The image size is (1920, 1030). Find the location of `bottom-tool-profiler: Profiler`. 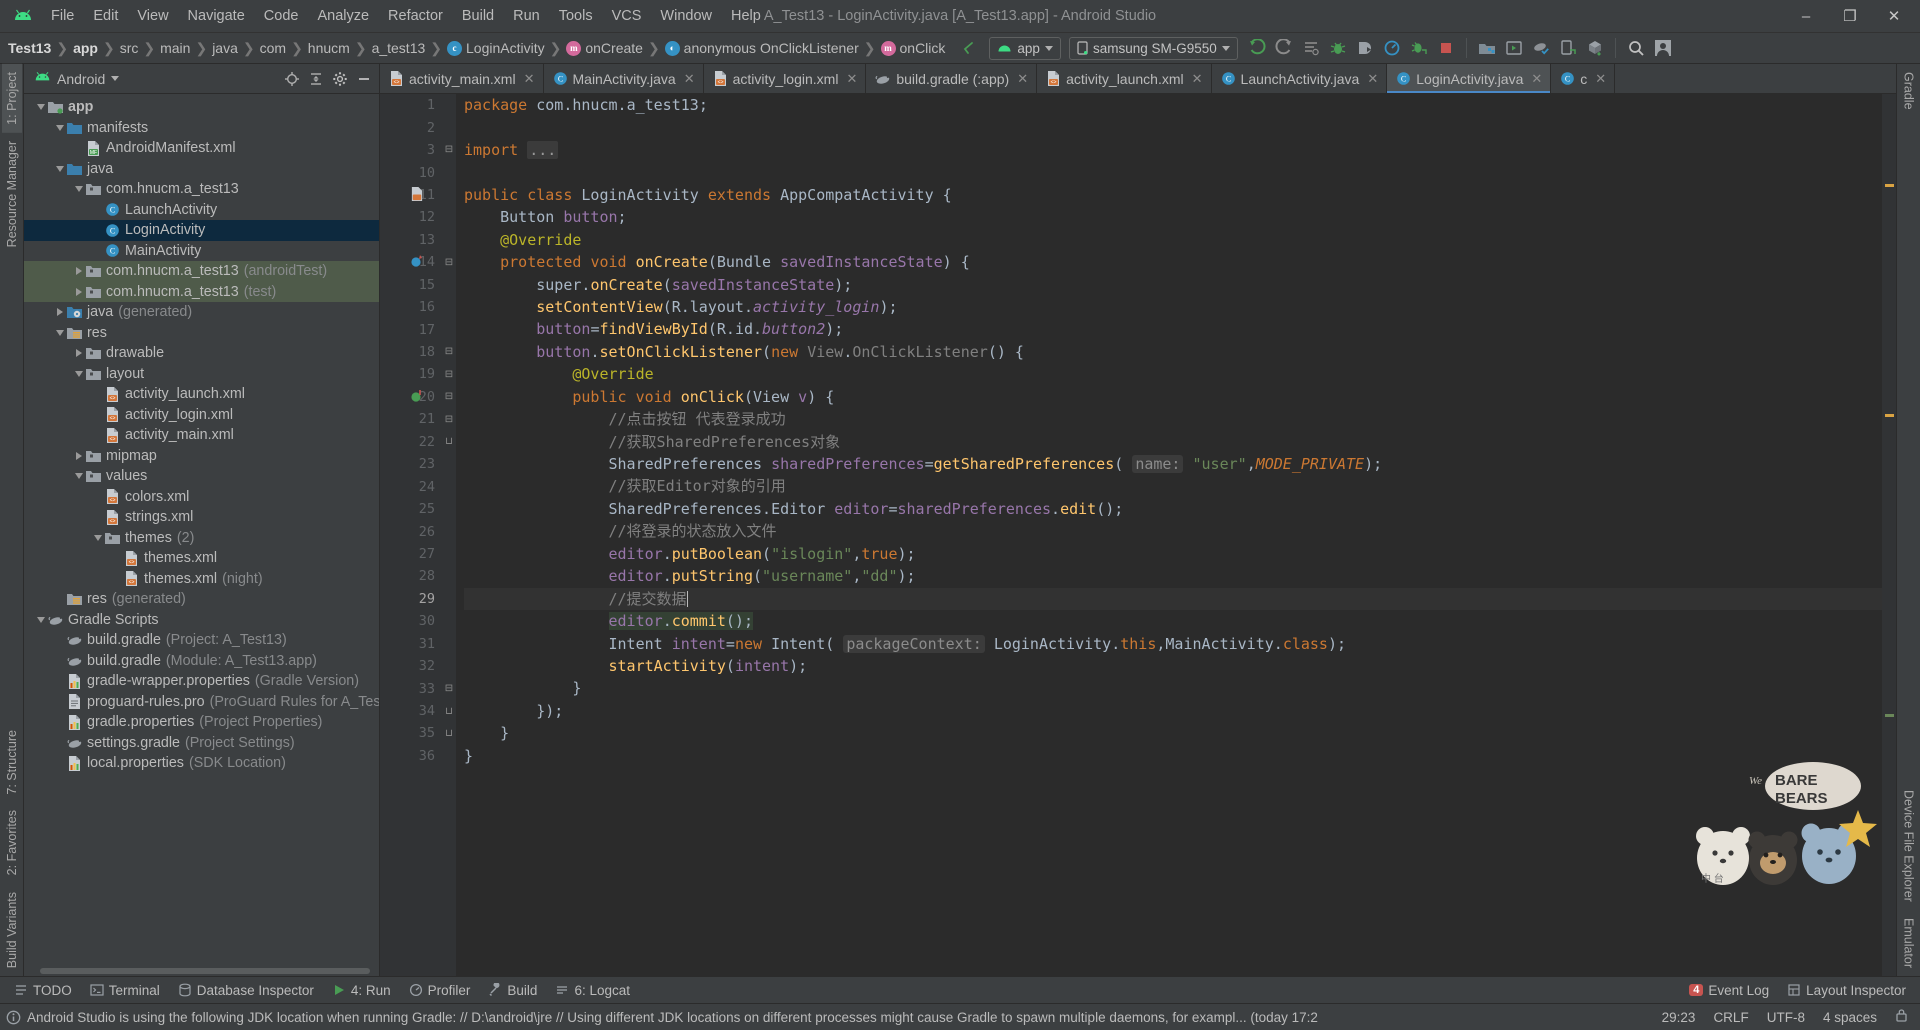

bottom-tool-profiler: Profiler is located at coordinates (440, 990).